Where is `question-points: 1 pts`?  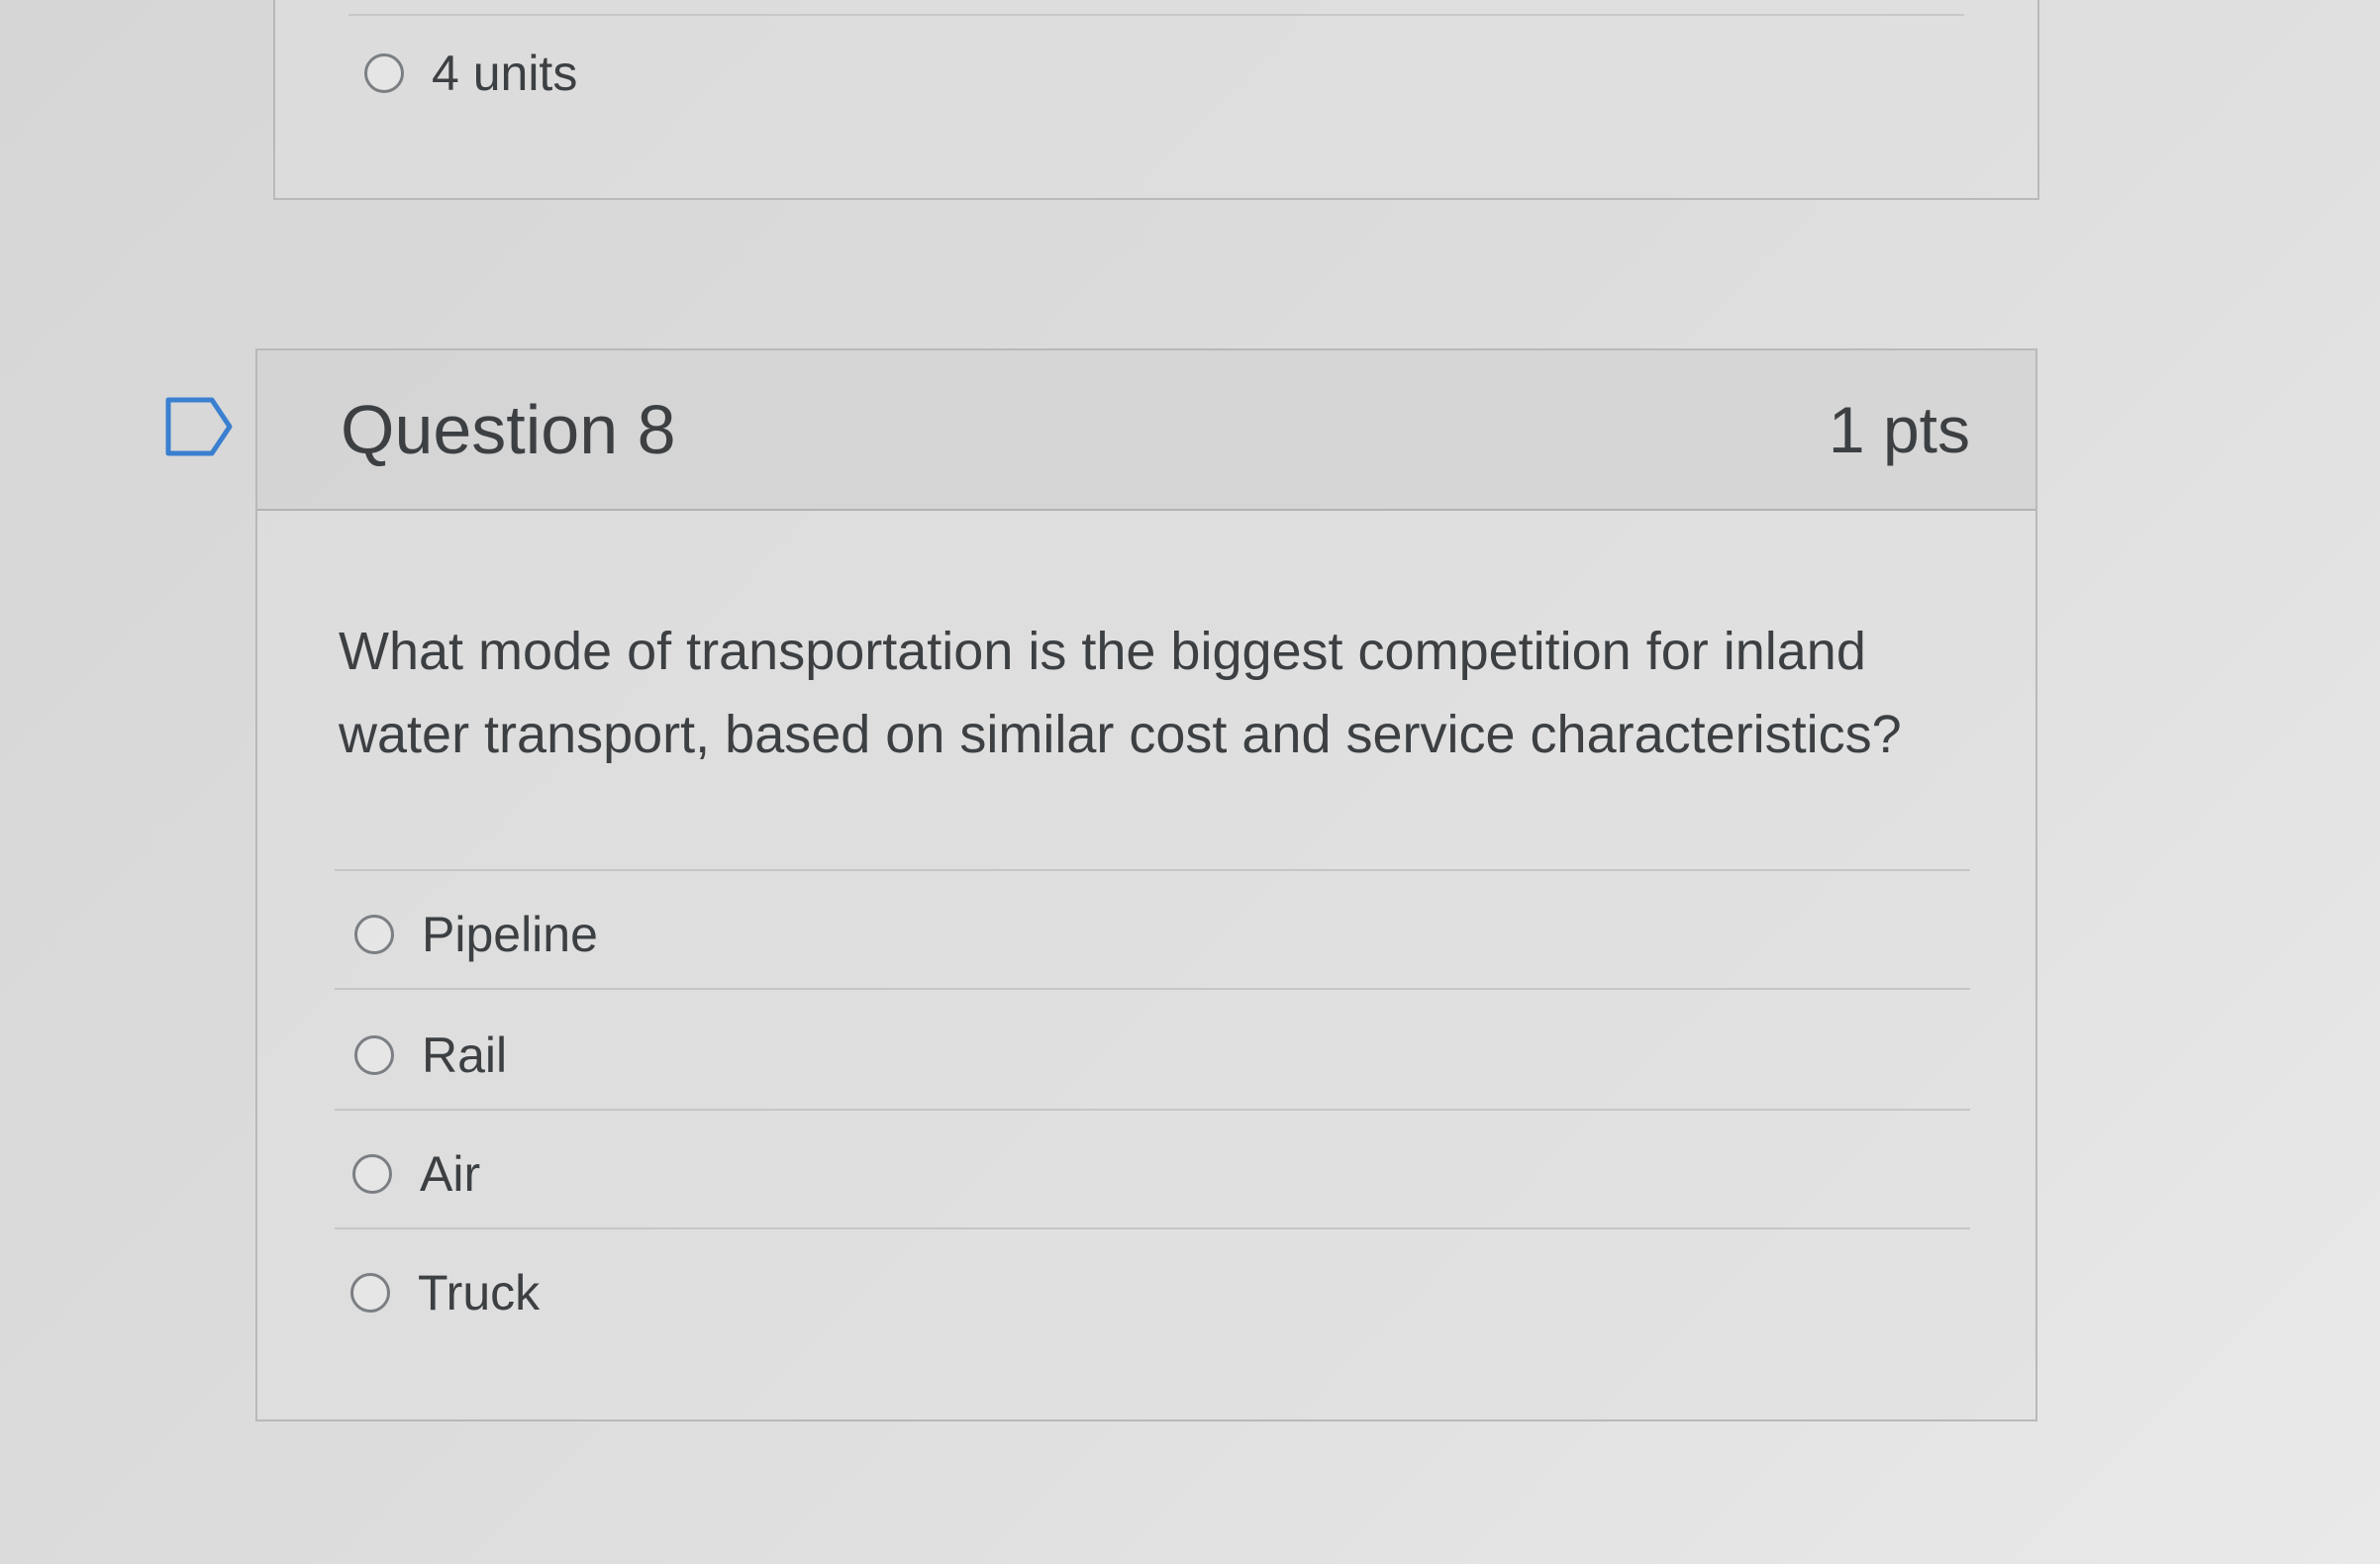 question-points: 1 pts is located at coordinates (1899, 429).